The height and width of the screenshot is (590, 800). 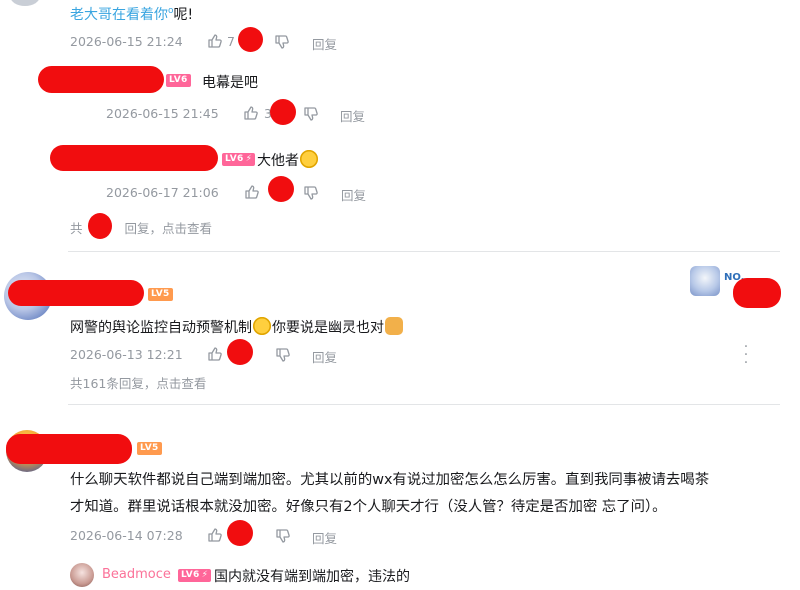 What do you see at coordinates (278, 161) in the screenshot?
I see `comment-body: 大他者` at bounding box center [278, 161].